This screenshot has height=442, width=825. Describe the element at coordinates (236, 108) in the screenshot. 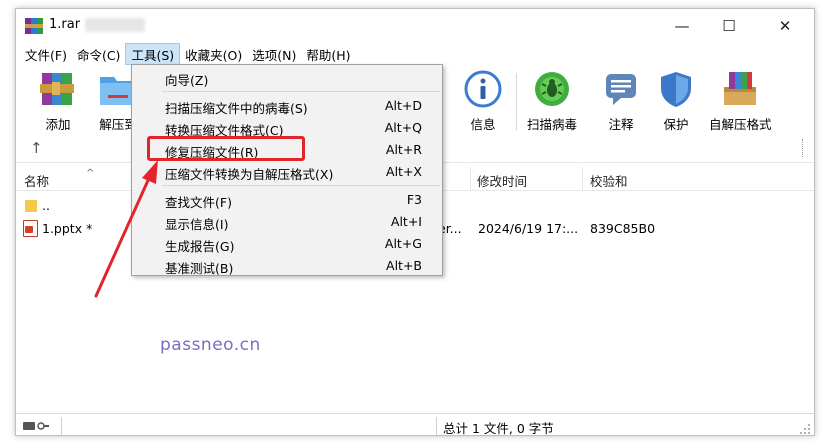

I see `menu-item-label: 扫描压缩文件中的病毒(S)` at that location.